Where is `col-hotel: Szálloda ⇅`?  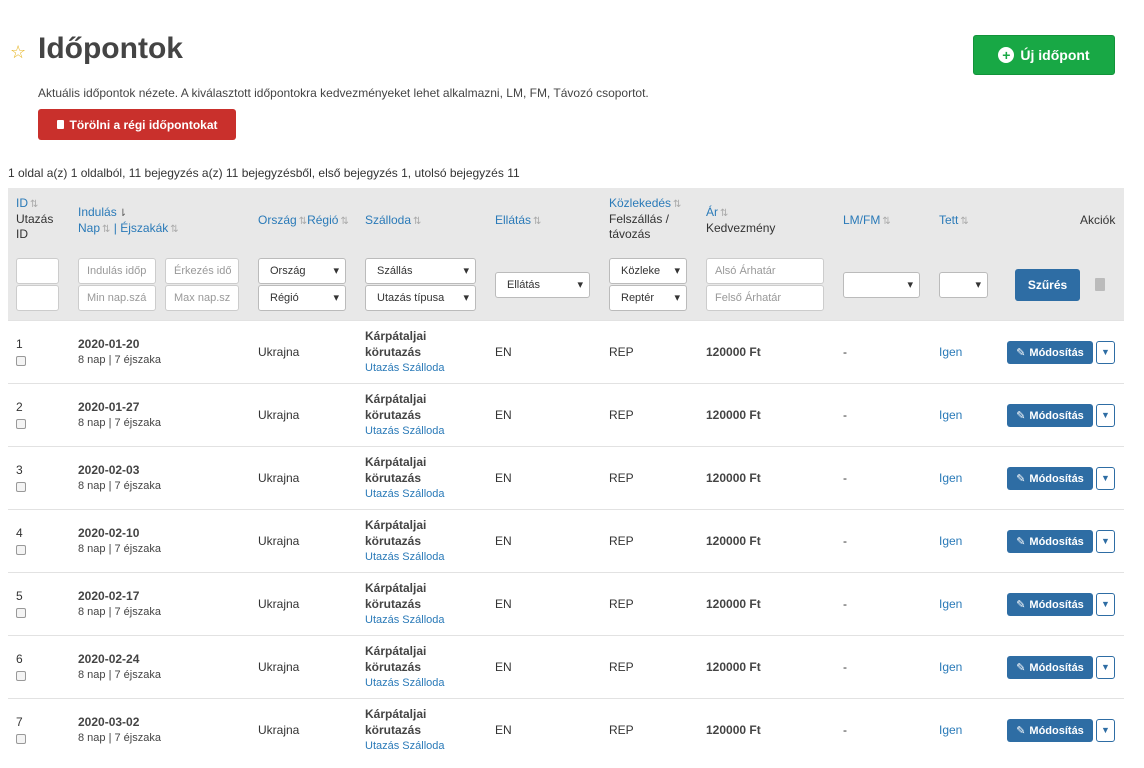
col-hotel: Szálloda ⇅ is located at coordinates (393, 221).